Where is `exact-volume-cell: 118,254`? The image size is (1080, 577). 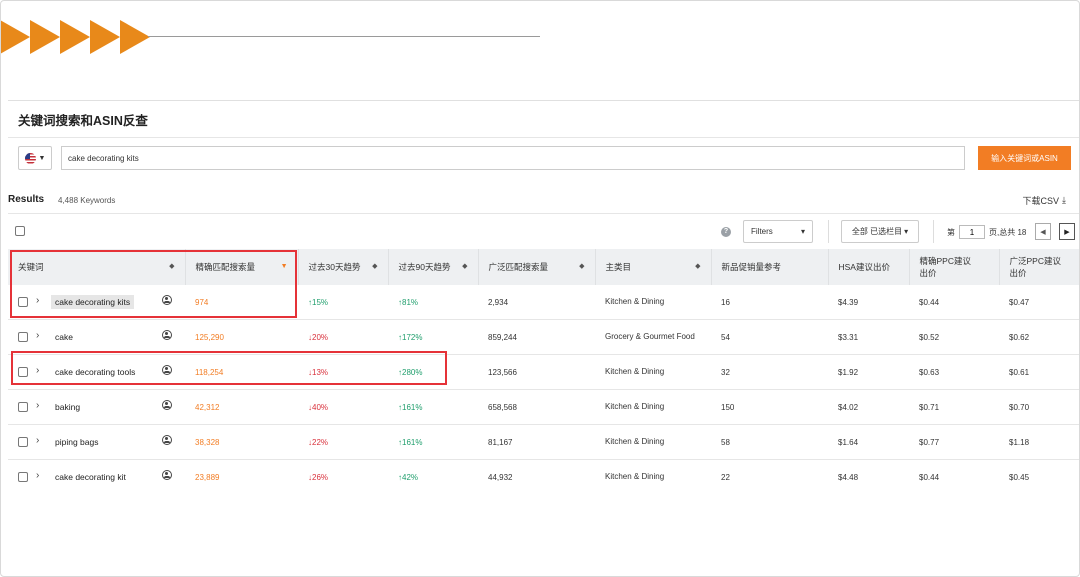 exact-volume-cell: 118,254 is located at coordinates (241, 372).